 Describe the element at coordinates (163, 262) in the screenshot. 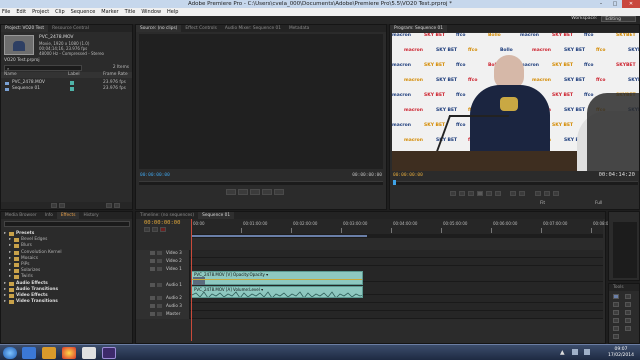

I see `track-header: Video 2` at that location.